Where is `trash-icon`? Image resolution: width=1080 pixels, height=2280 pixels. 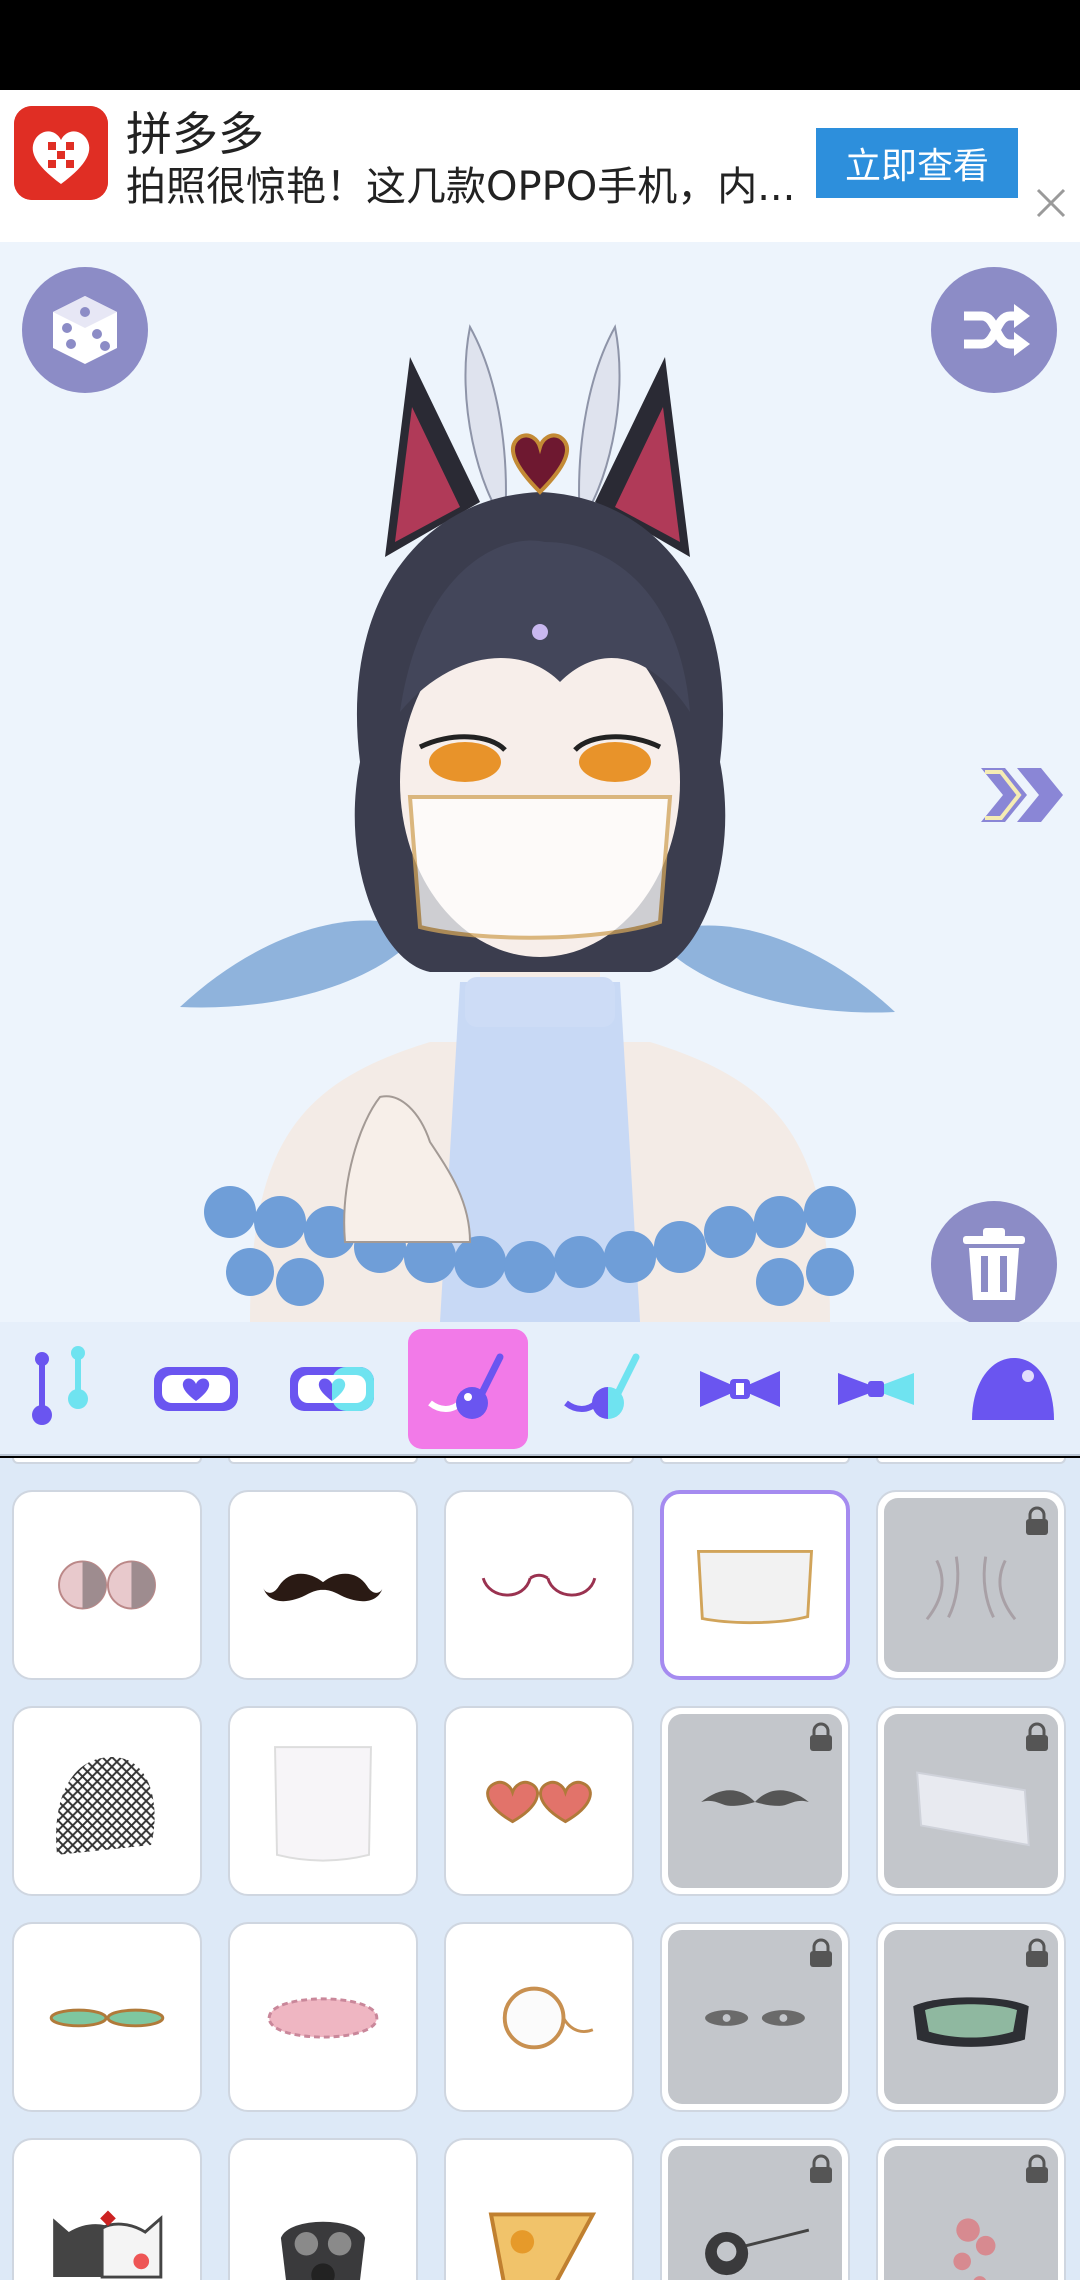 trash-icon is located at coordinates (994, 1264).